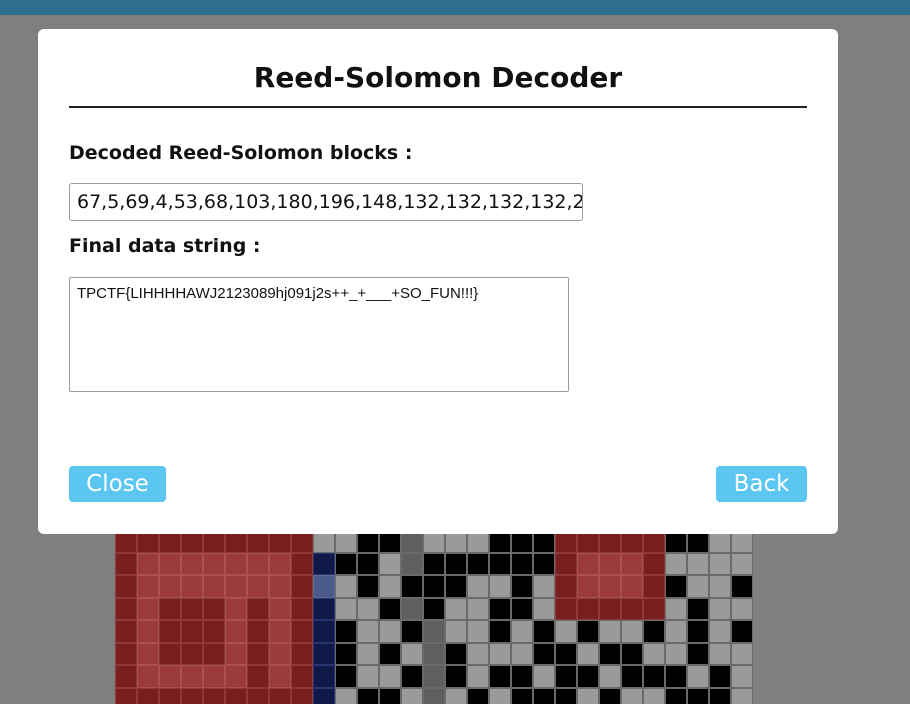 This screenshot has width=910, height=704. I want to click on back-button: Back, so click(761, 484).